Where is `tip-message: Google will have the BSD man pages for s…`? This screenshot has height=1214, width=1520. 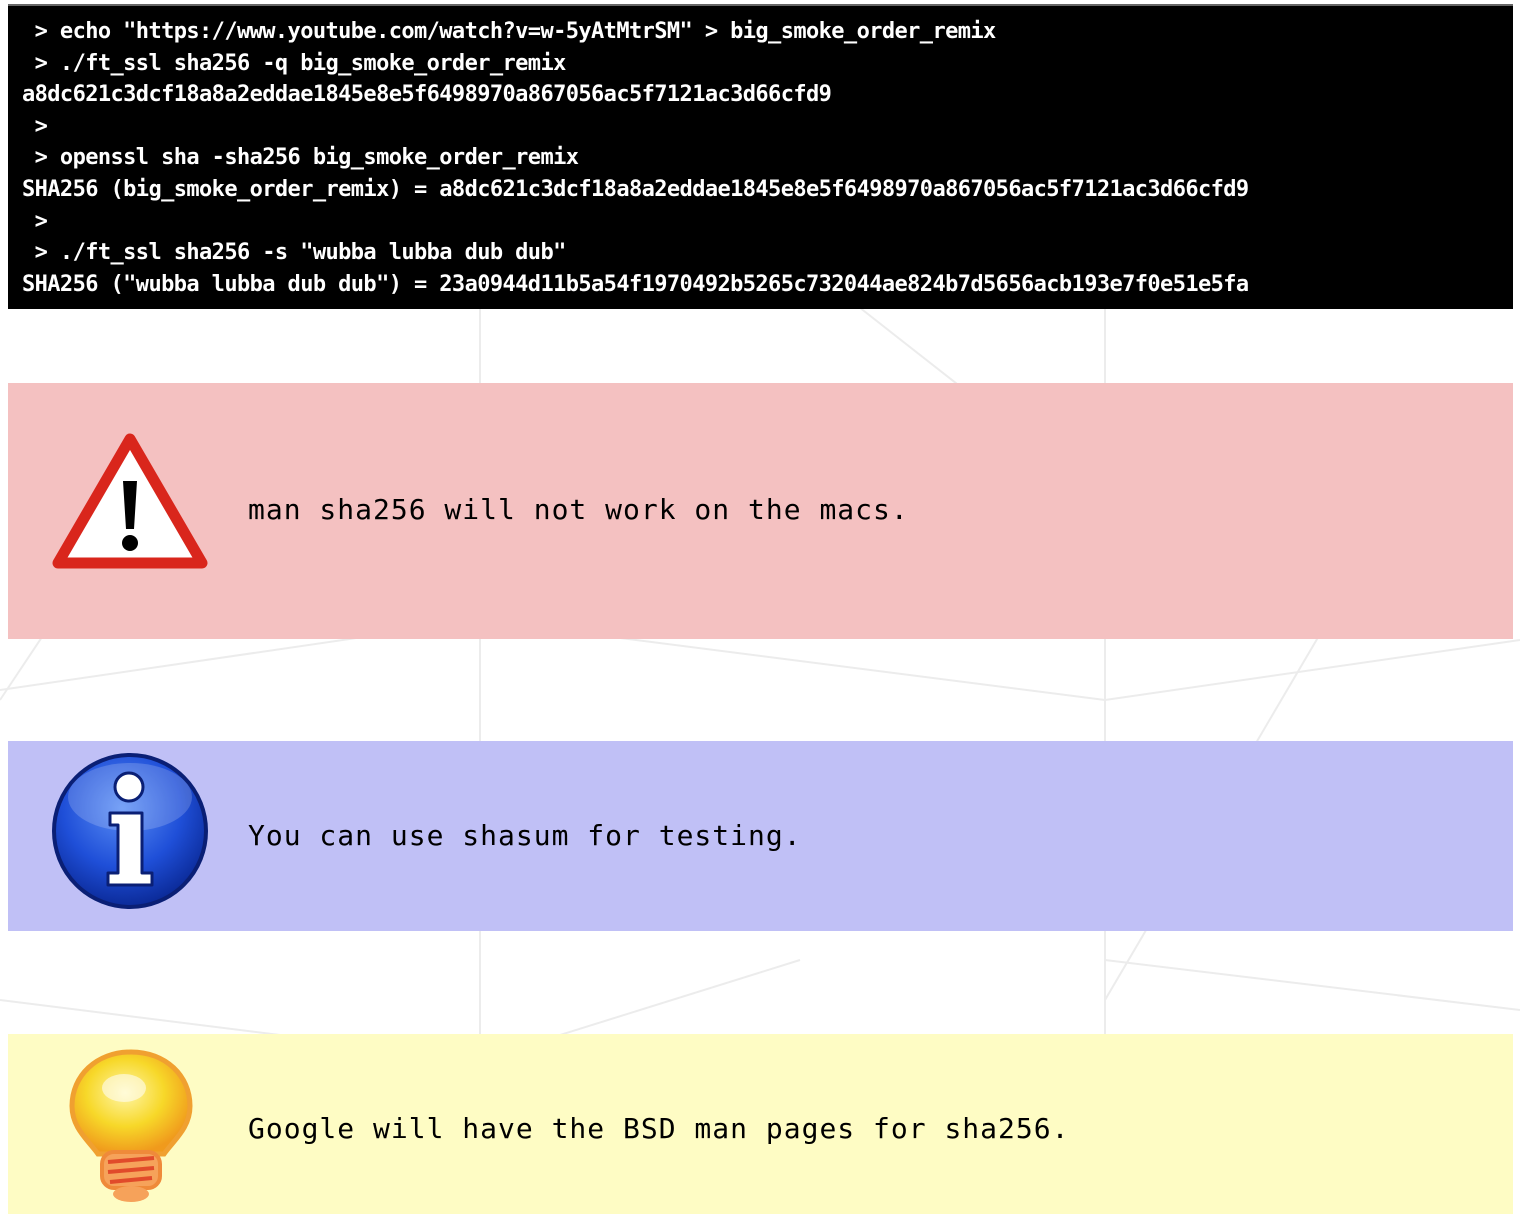 tip-message: Google will have the BSD man pages for s… is located at coordinates (659, 1128).